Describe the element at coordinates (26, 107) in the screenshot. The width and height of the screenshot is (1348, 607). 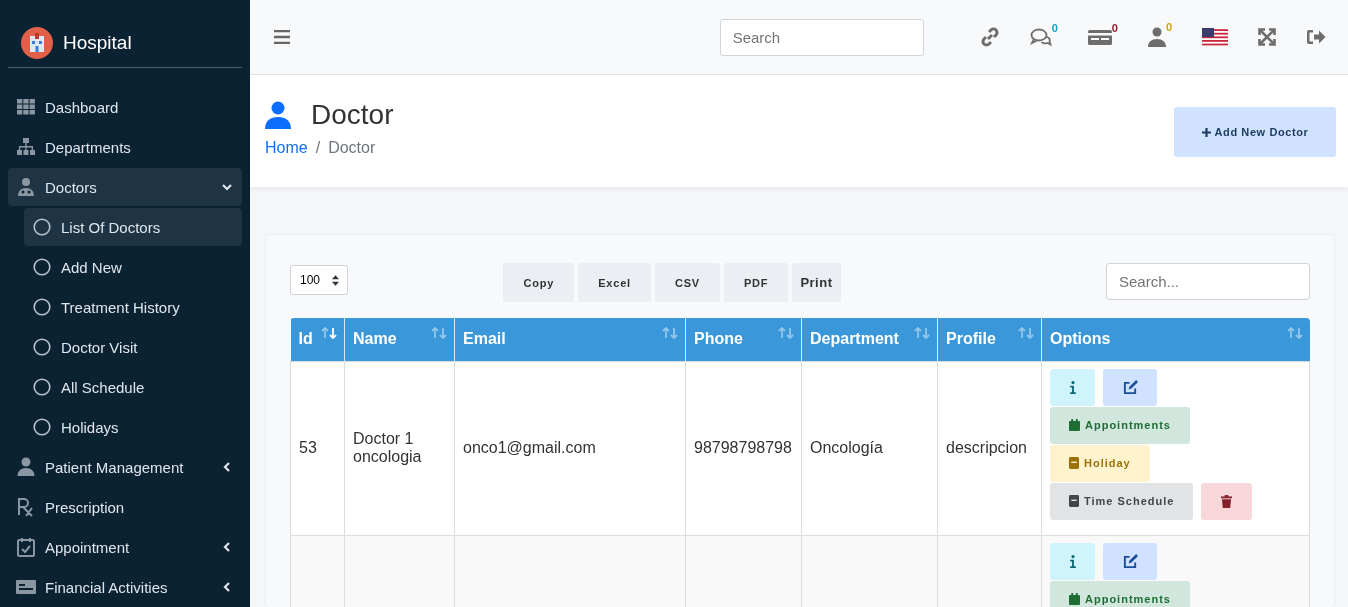
I see `grid-icon` at that location.